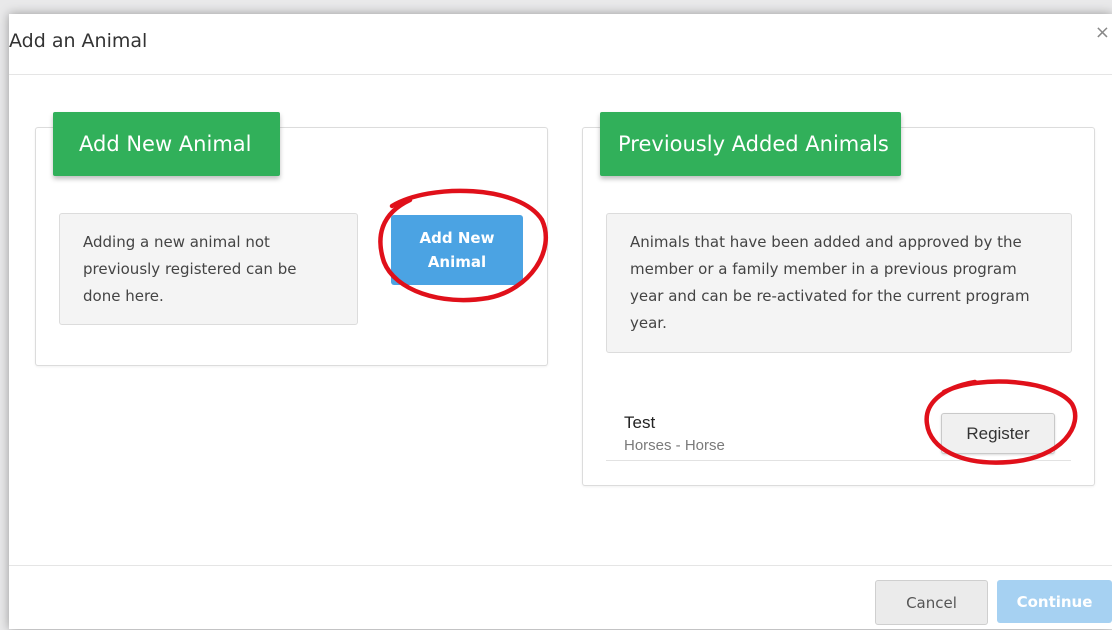 The height and width of the screenshot is (630, 1112). What do you see at coordinates (560, 597) in the screenshot?
I see `modal-footer: Cancel Continue` at bounding box center [560, 597].